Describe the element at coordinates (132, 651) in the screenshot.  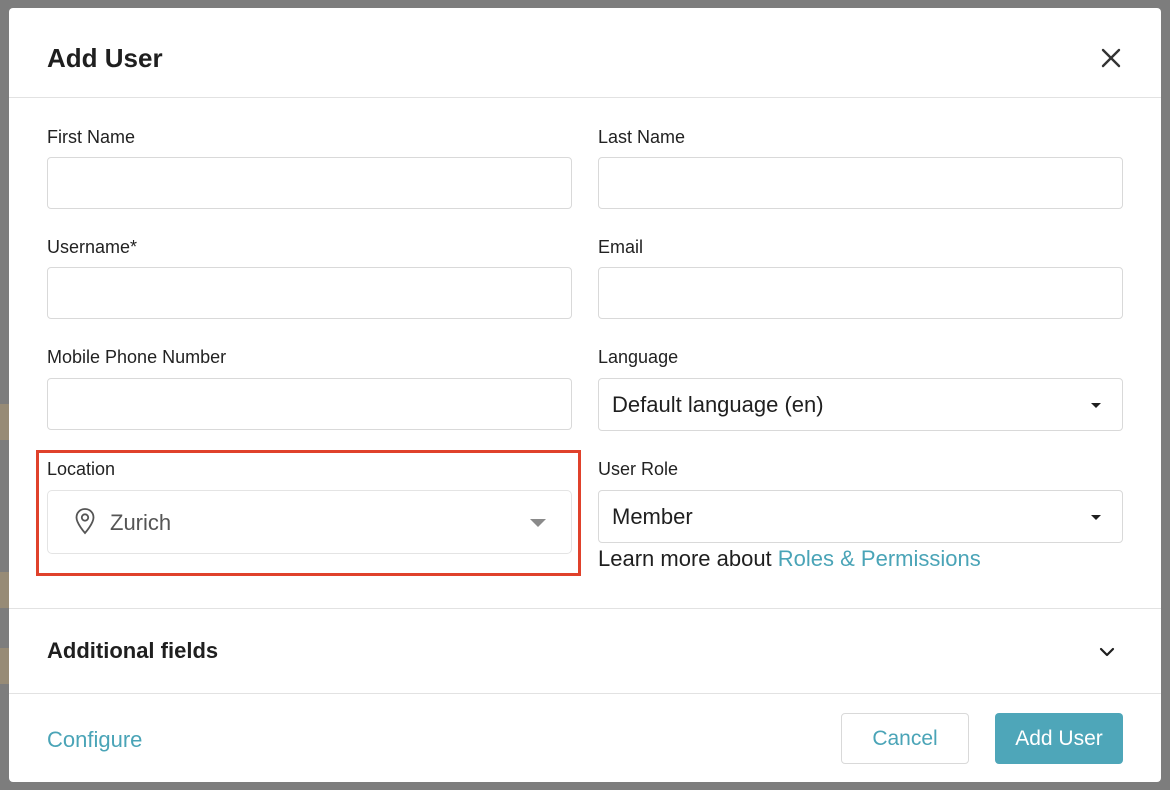
I see `additional-fields-title: Additional fields` at that location.